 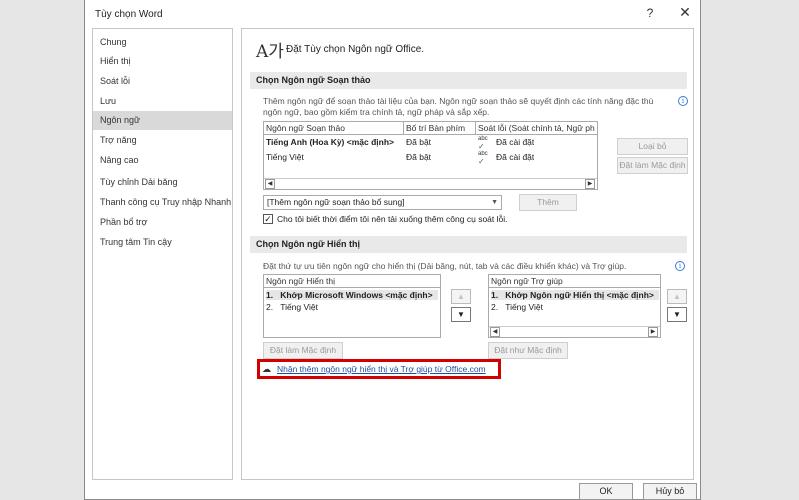 I want to click on cancel-button: Hủy bỏ, so click(x=670, y=491).